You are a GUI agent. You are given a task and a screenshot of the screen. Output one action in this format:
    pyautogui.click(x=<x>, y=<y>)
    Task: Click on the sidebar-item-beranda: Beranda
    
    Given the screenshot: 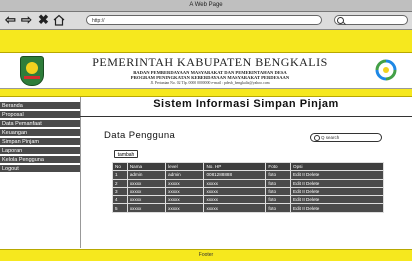 What is the action you would take?
    pyautogui.click(x=40, y=106)
    